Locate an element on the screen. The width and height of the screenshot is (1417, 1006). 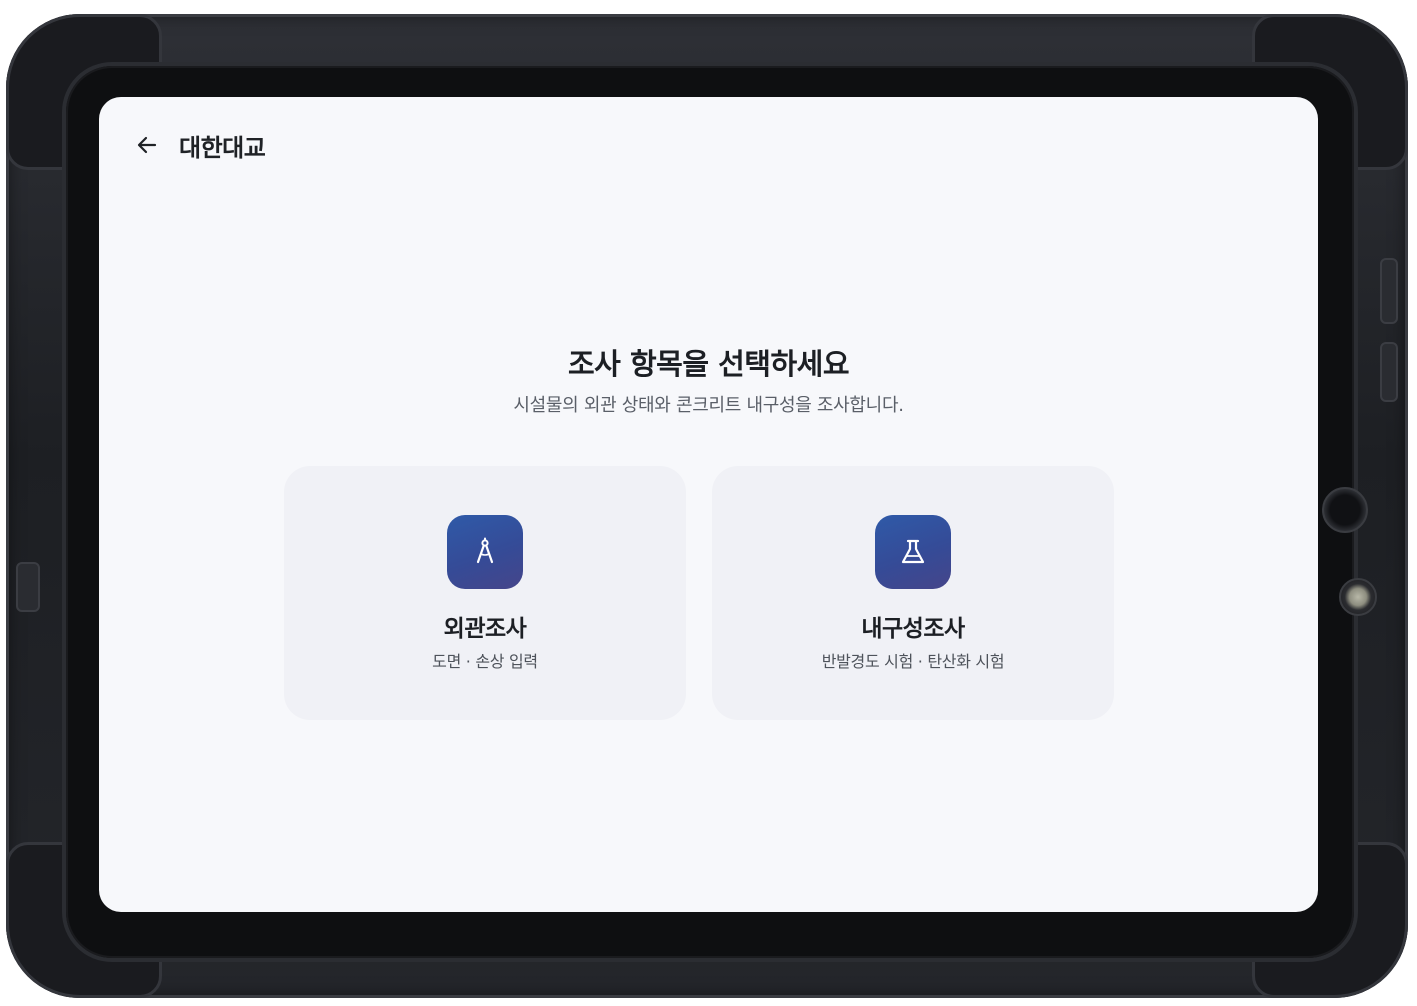
arrow-left-icon is located at coordinates (147, 145).